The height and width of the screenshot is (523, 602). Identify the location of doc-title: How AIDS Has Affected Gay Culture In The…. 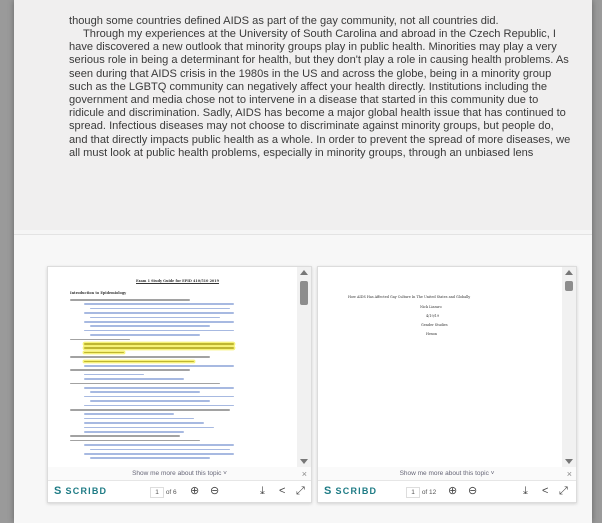
(409, 297).